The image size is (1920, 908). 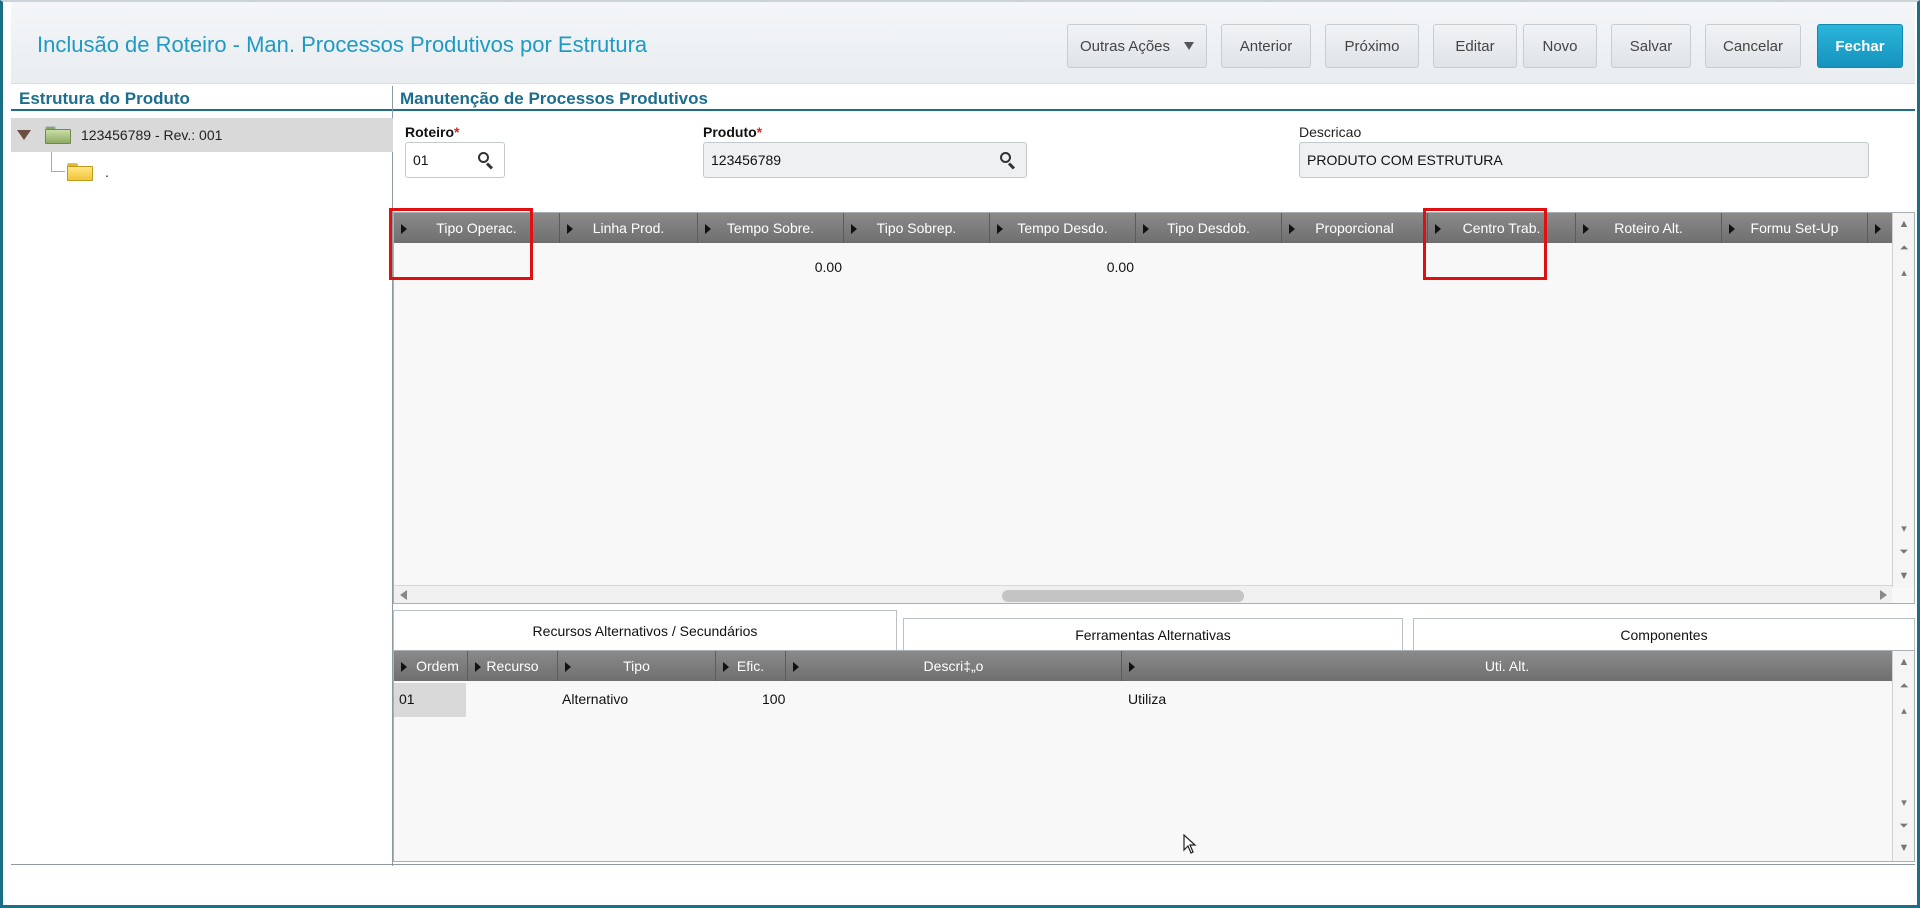 I want to click on column-label: Roteiro Alt., so click(x=1648, y=228).